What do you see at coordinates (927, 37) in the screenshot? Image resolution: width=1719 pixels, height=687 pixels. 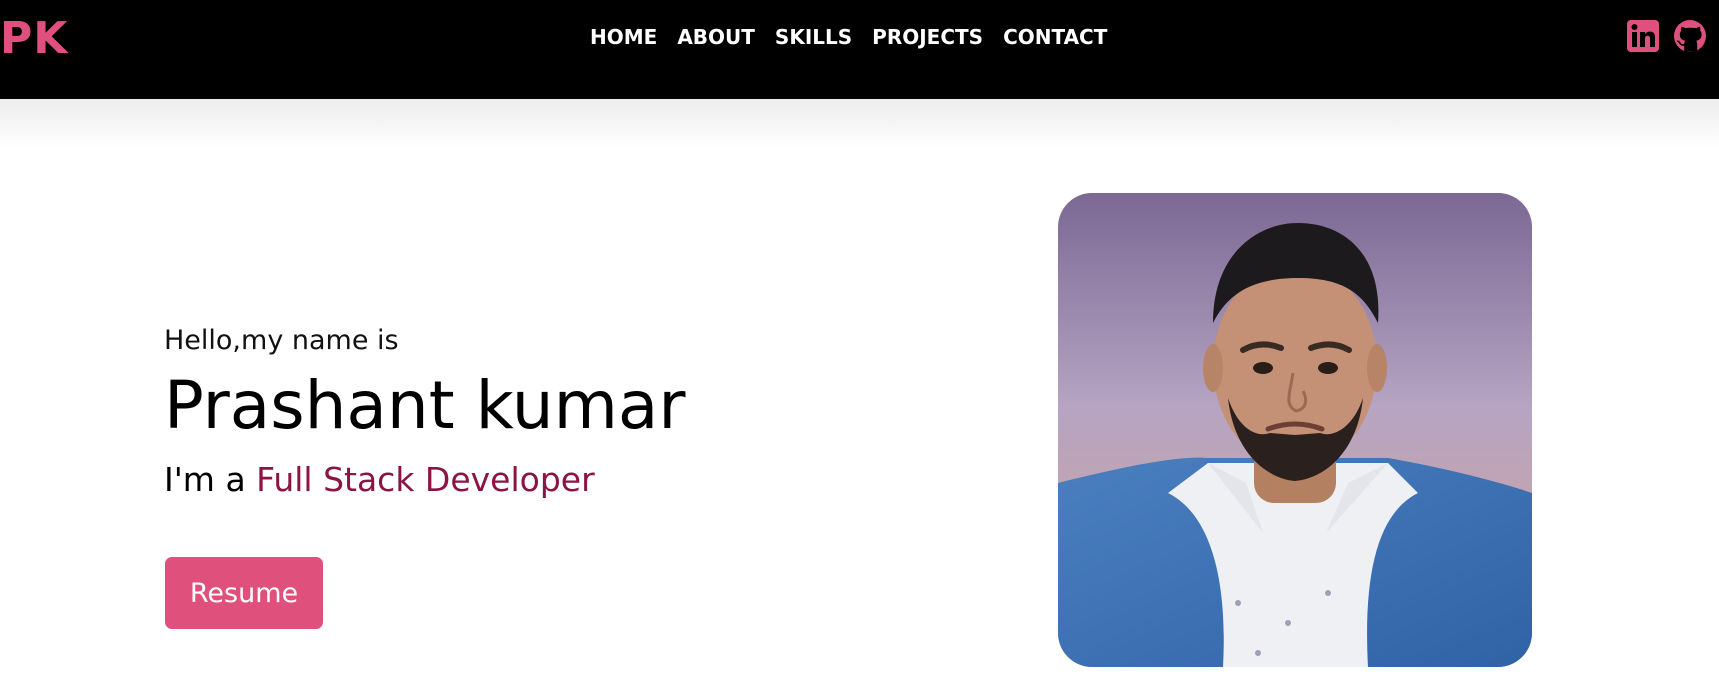 I see `nav-item-projects: PROJECTS` at bounding box center [927, 37].